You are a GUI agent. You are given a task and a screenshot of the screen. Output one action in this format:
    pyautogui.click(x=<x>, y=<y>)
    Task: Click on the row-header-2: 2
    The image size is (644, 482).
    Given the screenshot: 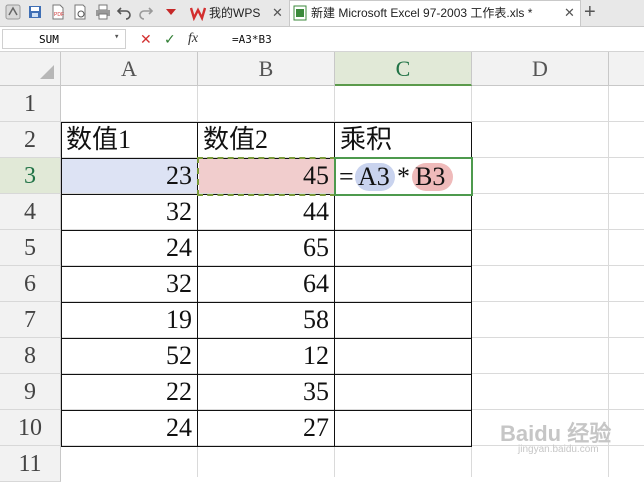 What is the action you would take?
    pyautogui.click(x=30, y=140)
    